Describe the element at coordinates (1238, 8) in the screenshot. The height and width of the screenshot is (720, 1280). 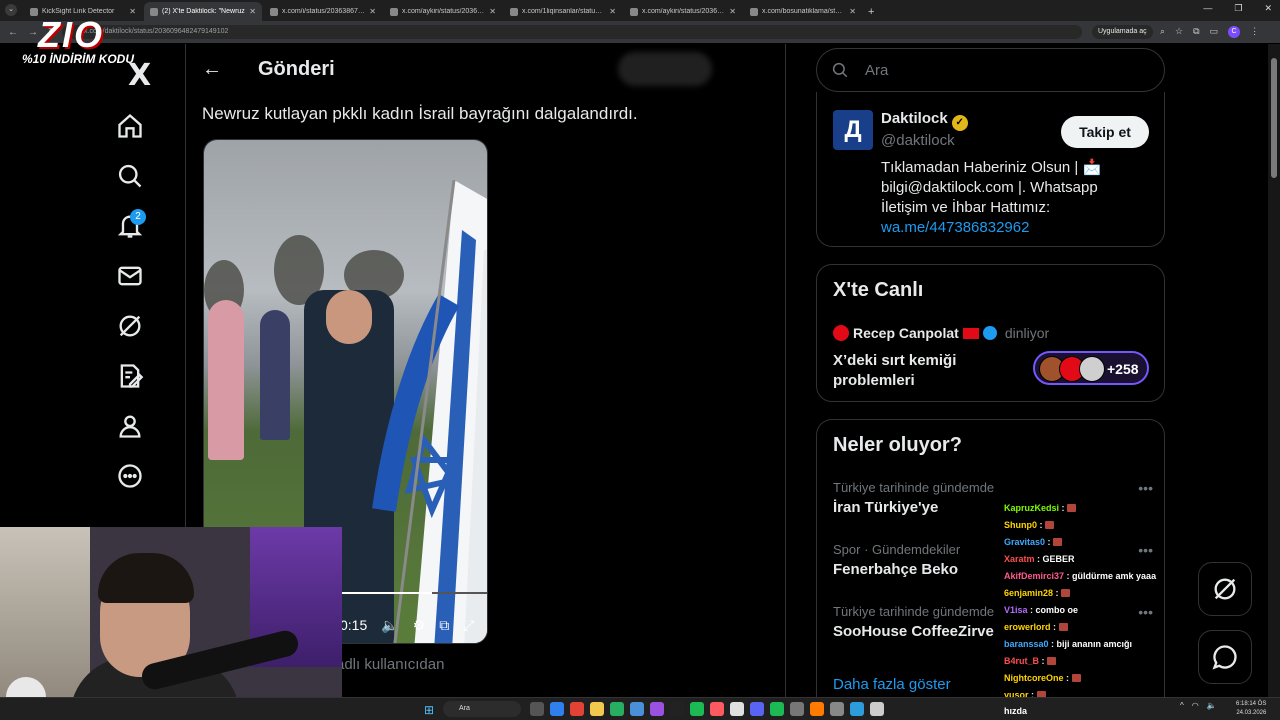
I see `maximize-icon: ❐` at that location.